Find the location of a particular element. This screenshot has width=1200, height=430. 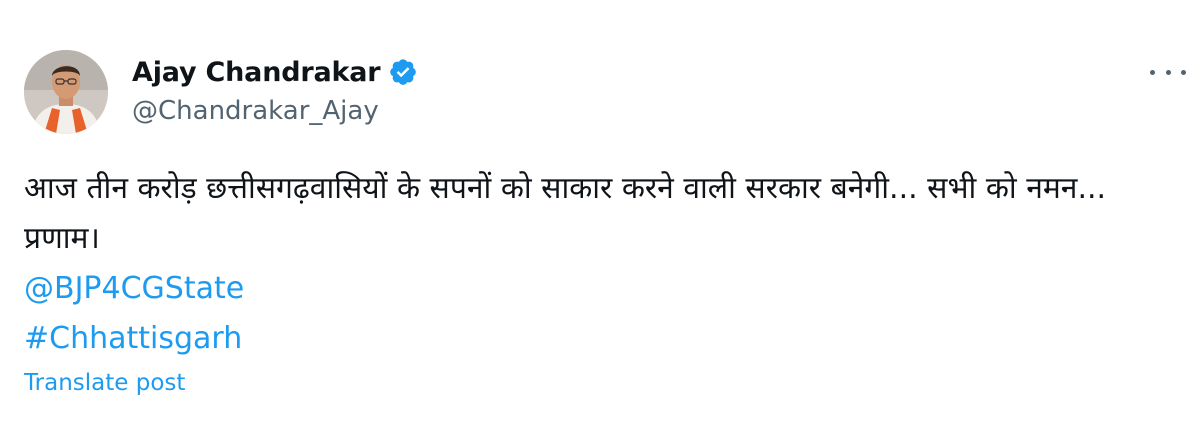

avatar-photo is located at coordinates (66, 92).